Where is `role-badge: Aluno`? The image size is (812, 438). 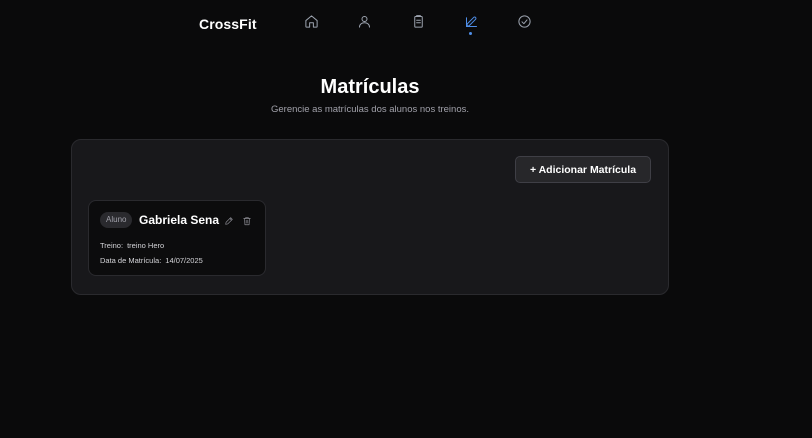
role-badge: Aluno is located at coordinates (116, 220).